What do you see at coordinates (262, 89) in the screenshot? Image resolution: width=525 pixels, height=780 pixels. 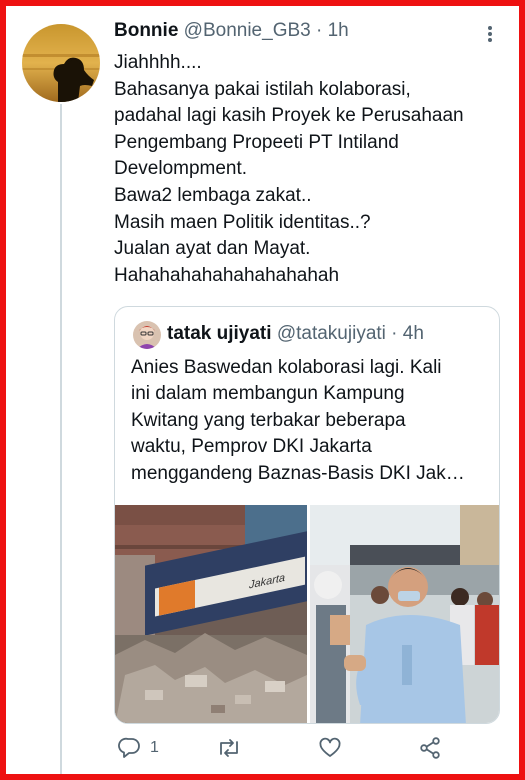 I see `tweet-line: Bahasanya pakai istilah kolaborasi,` at bounding box center [262, 89].